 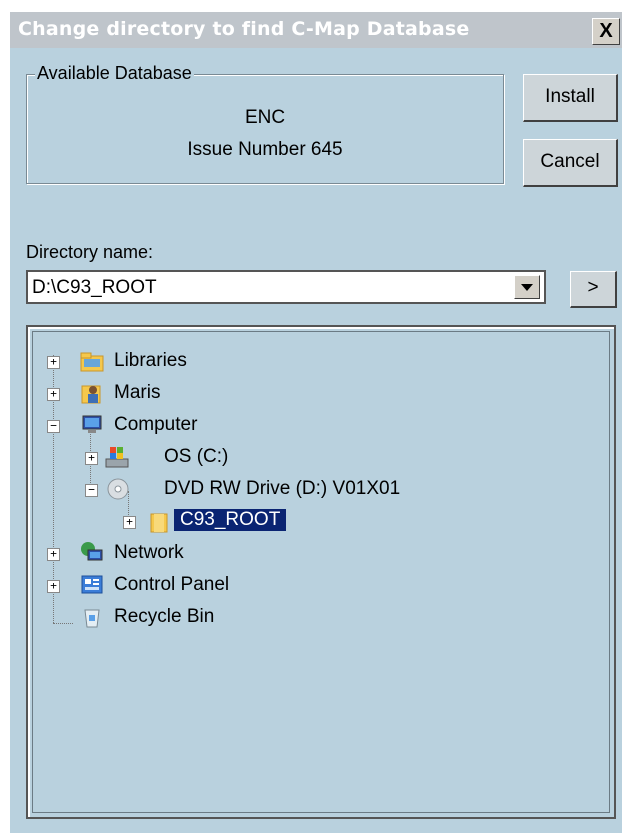 What do you see at coordinates (92, 585) in the screenshot?
I see `control-panel-icon` at bounding box center [92, 585].